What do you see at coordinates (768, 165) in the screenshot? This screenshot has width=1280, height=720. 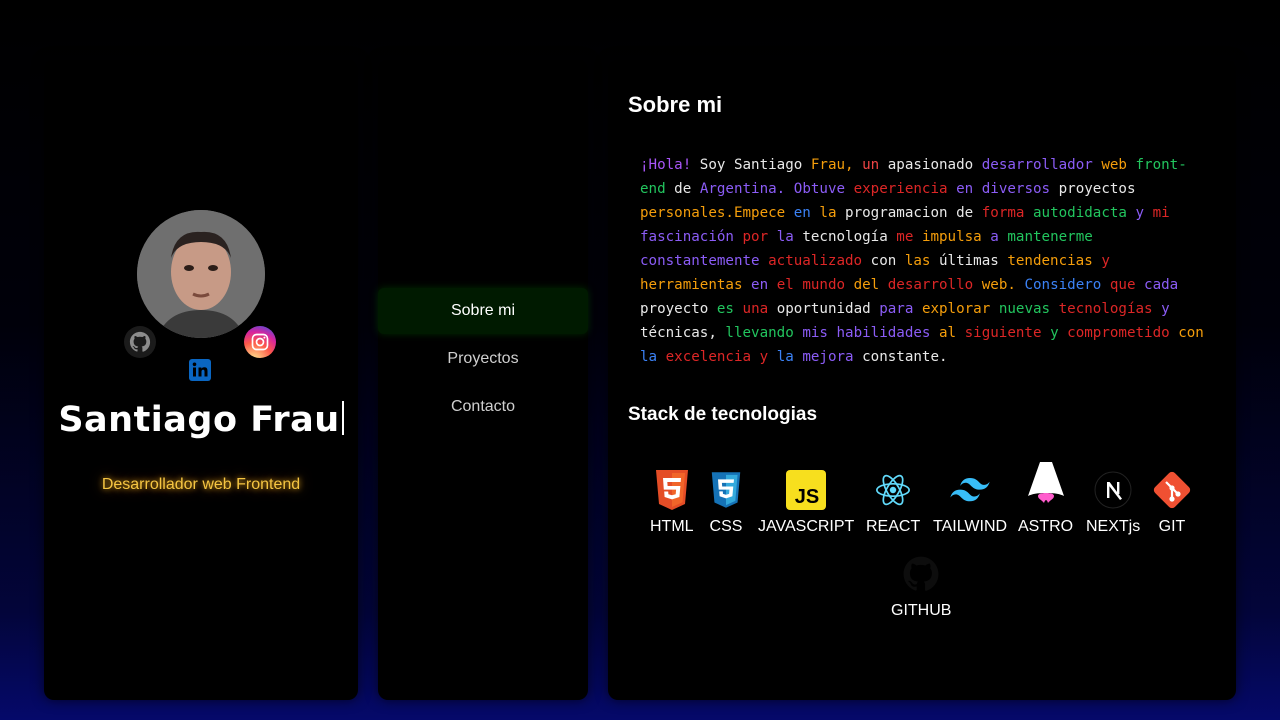 I see `about-word: Santiago` at bounding box center [768, 165].